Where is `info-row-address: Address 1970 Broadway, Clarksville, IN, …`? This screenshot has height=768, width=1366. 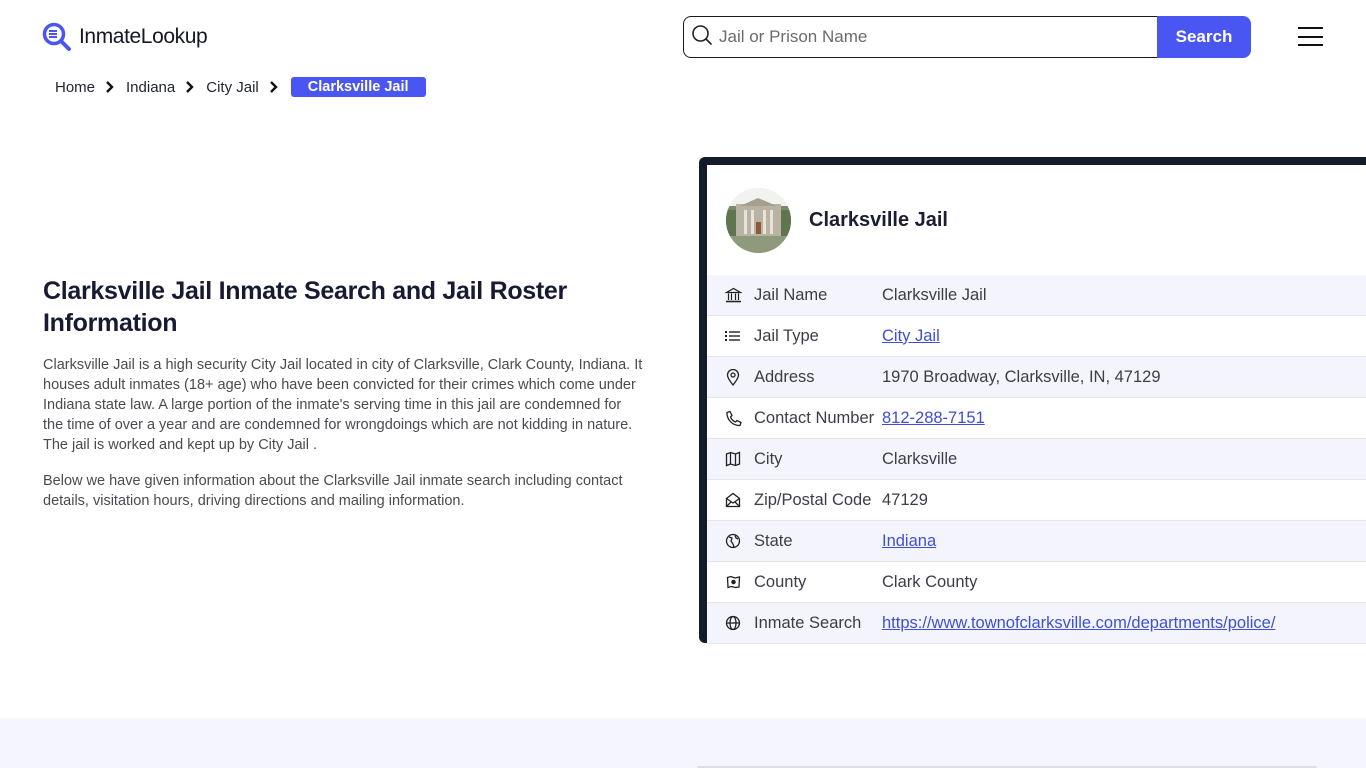 info-row-address: Address 1970 Broadway, Clarksville, IN, … is located at coordinates (1036, 377).